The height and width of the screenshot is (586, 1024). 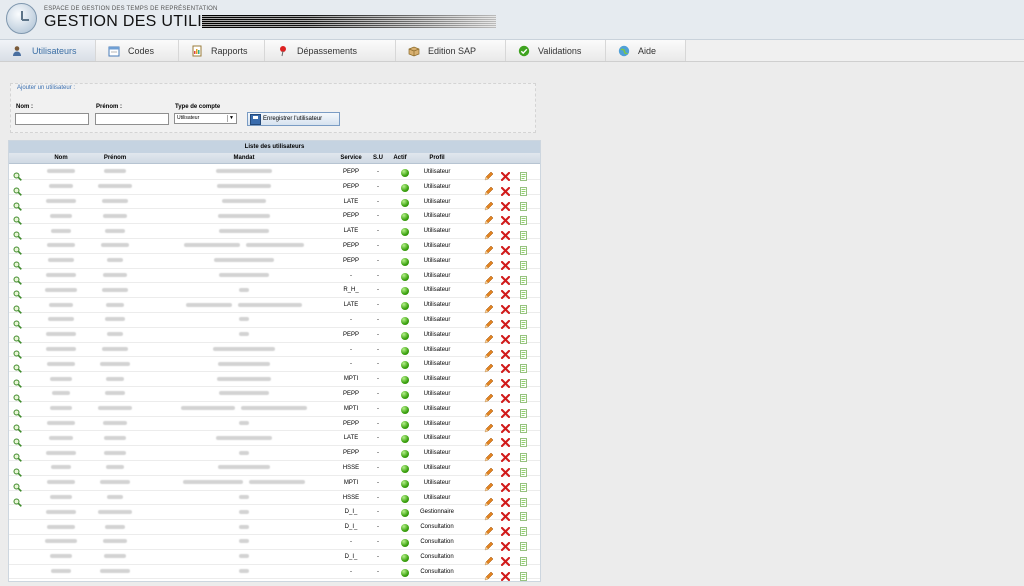 I want to click on tab-aide: Aide, so click(x=646, y=50).